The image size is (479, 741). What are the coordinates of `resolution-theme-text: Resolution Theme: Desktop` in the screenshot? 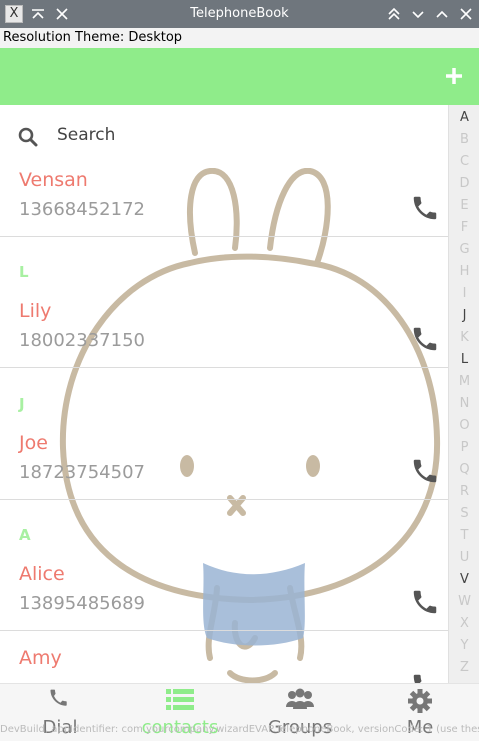 It's located at (93, 37).